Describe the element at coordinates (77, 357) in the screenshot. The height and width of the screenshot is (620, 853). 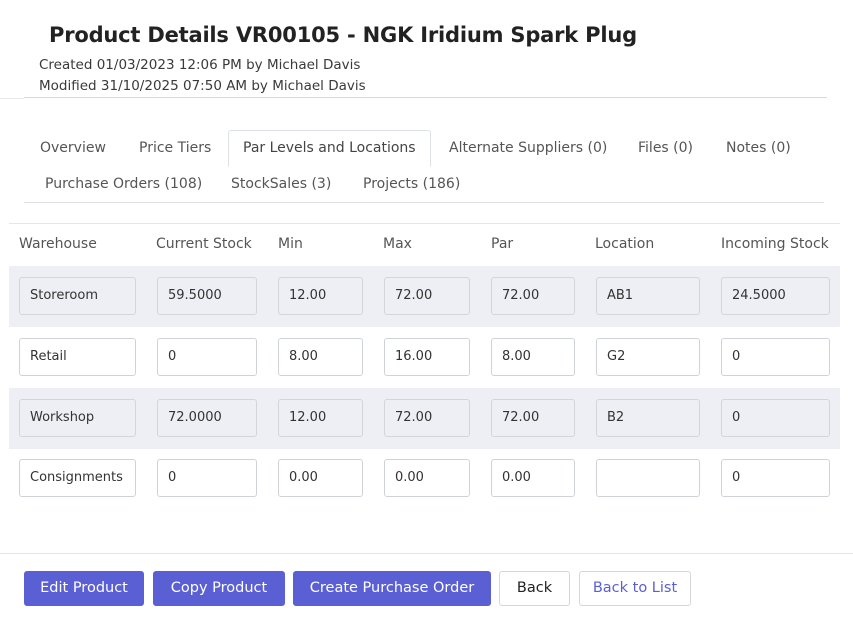
I see `warehouse-field: Retail` at that location.